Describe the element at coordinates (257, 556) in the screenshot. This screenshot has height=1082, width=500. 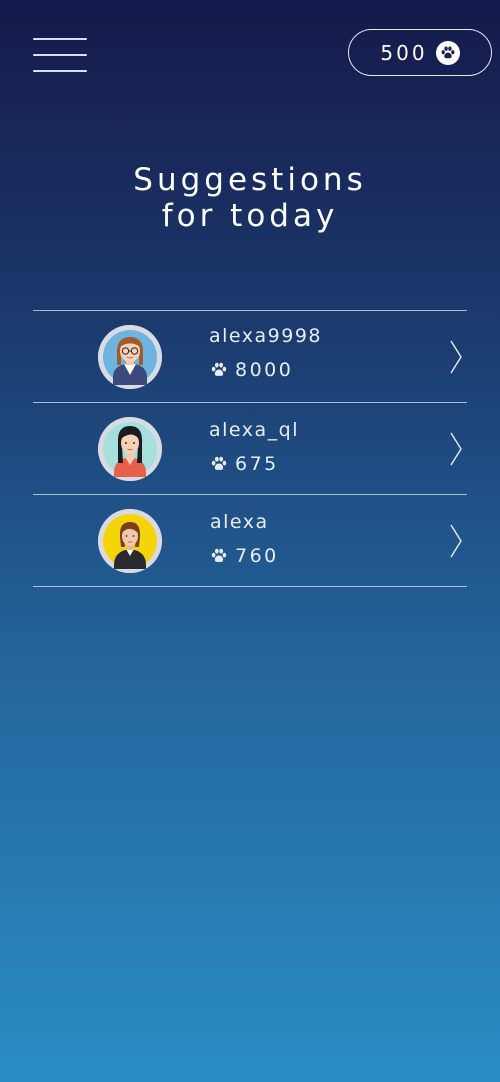
I see `score-value: 760` at that location.